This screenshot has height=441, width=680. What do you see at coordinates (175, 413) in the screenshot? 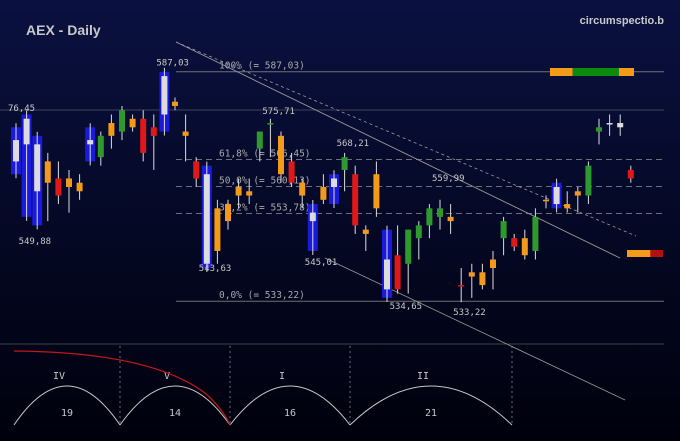
I see `cycle-length-label: 14` at bounding box center [175, 413].